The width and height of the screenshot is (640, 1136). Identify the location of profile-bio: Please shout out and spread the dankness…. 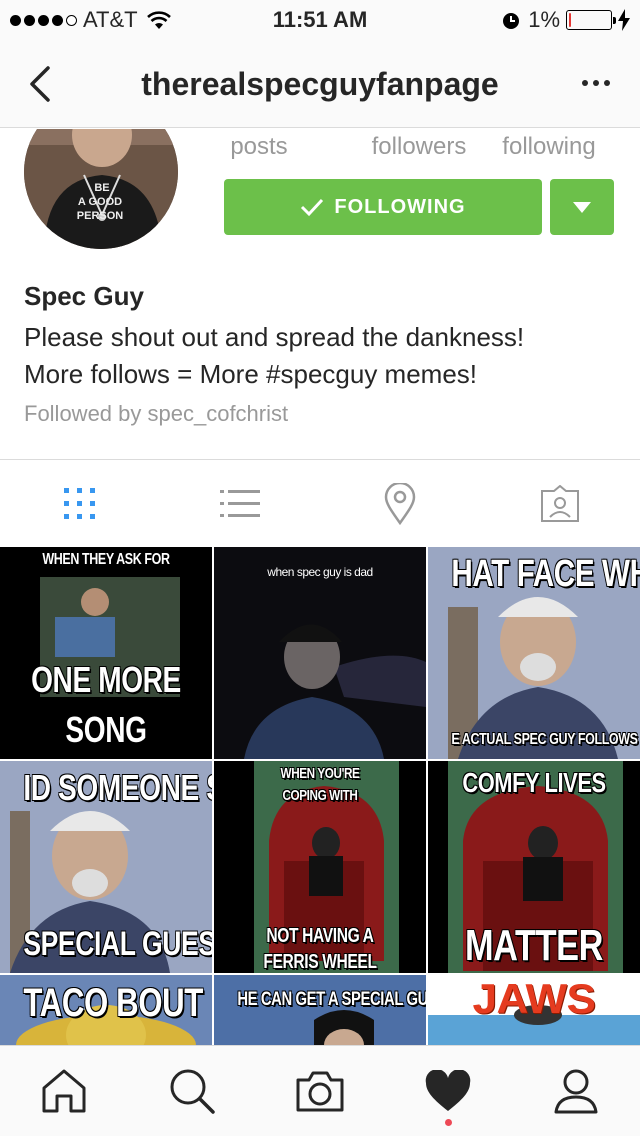
(274, 356).